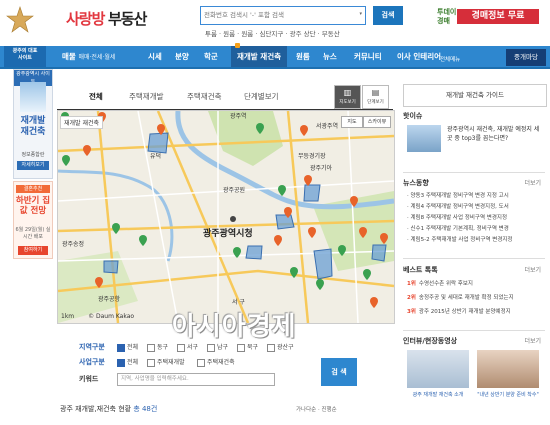 The image size is (550, 425). What do you see at coordinates (475, 239) in the screenshot?
I see `news-item: · 계림5-2 주택재개발 사업 정비구역 변경지정` at bounding box center [475, 239].